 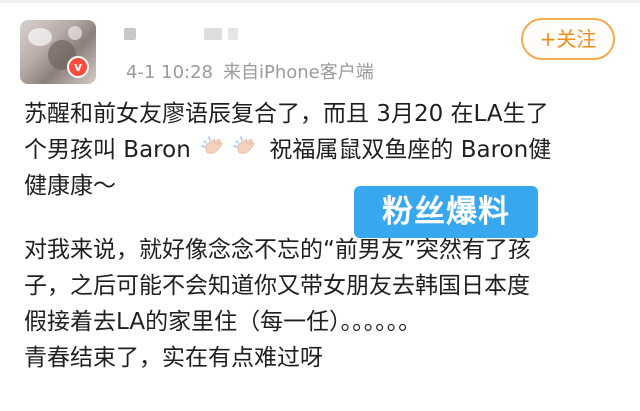 I want to click on post-paragraph-1-line-1: 苏醒和前女友廖语辰复合了，而且 3月20 在LA生了, so click(x=286, y=114).